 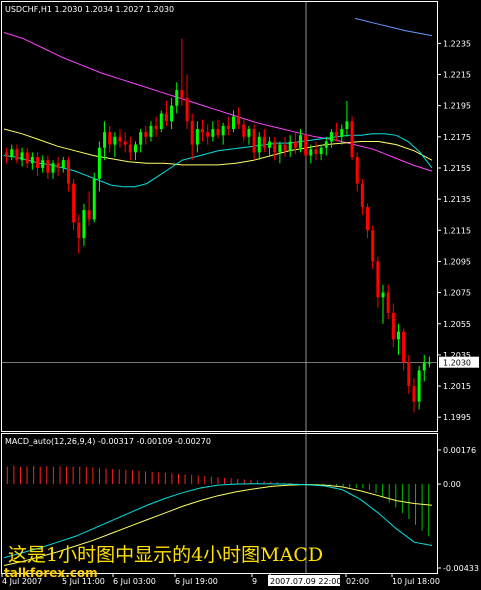 What do you see at coordinates (457, 199) in the screenshot?
I see `price-tick-label: 1.2135` at bounding box center [457, 199].